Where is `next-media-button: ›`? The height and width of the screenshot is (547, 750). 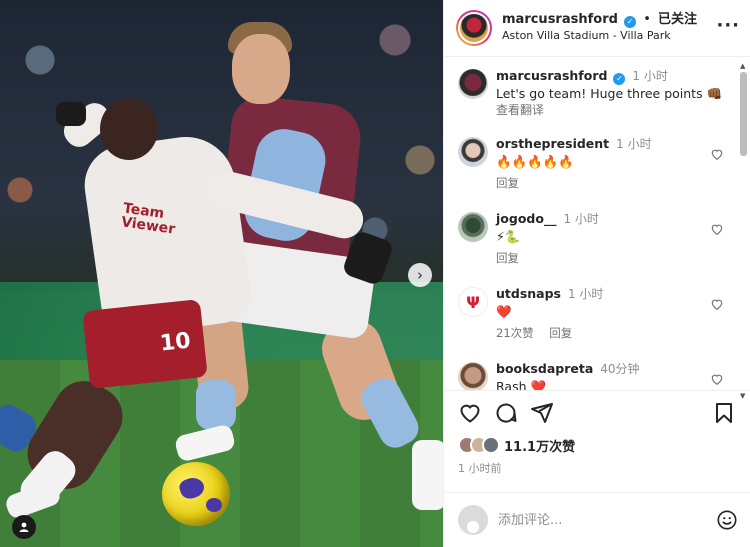
next-media-button: › is located at coordinates (420, 275).